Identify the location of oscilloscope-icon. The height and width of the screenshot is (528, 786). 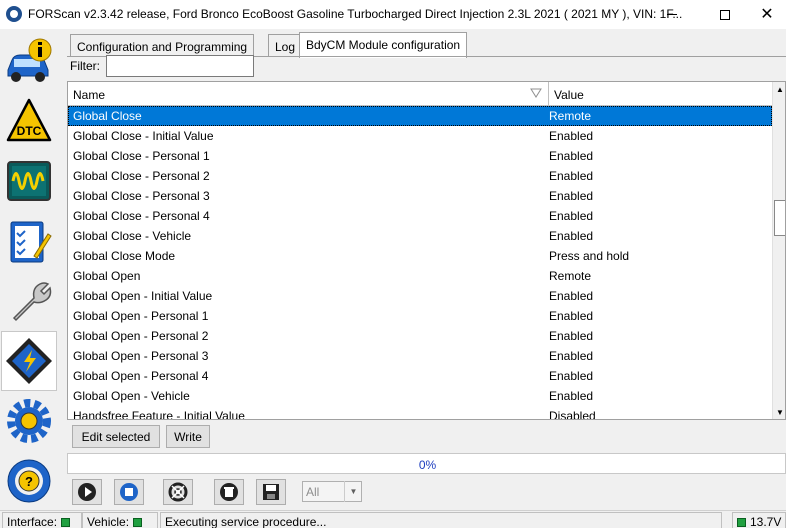
(29, 181).